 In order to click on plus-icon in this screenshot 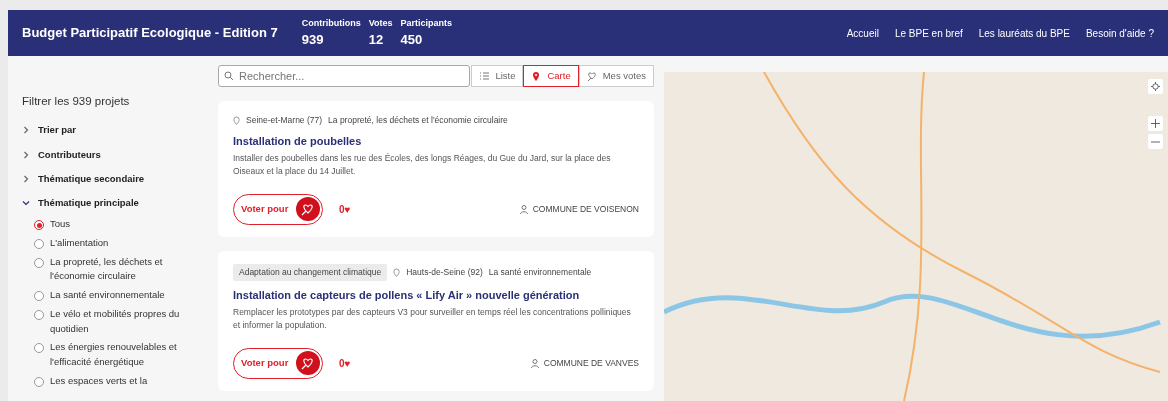, I will do `click(1155, 123)`.